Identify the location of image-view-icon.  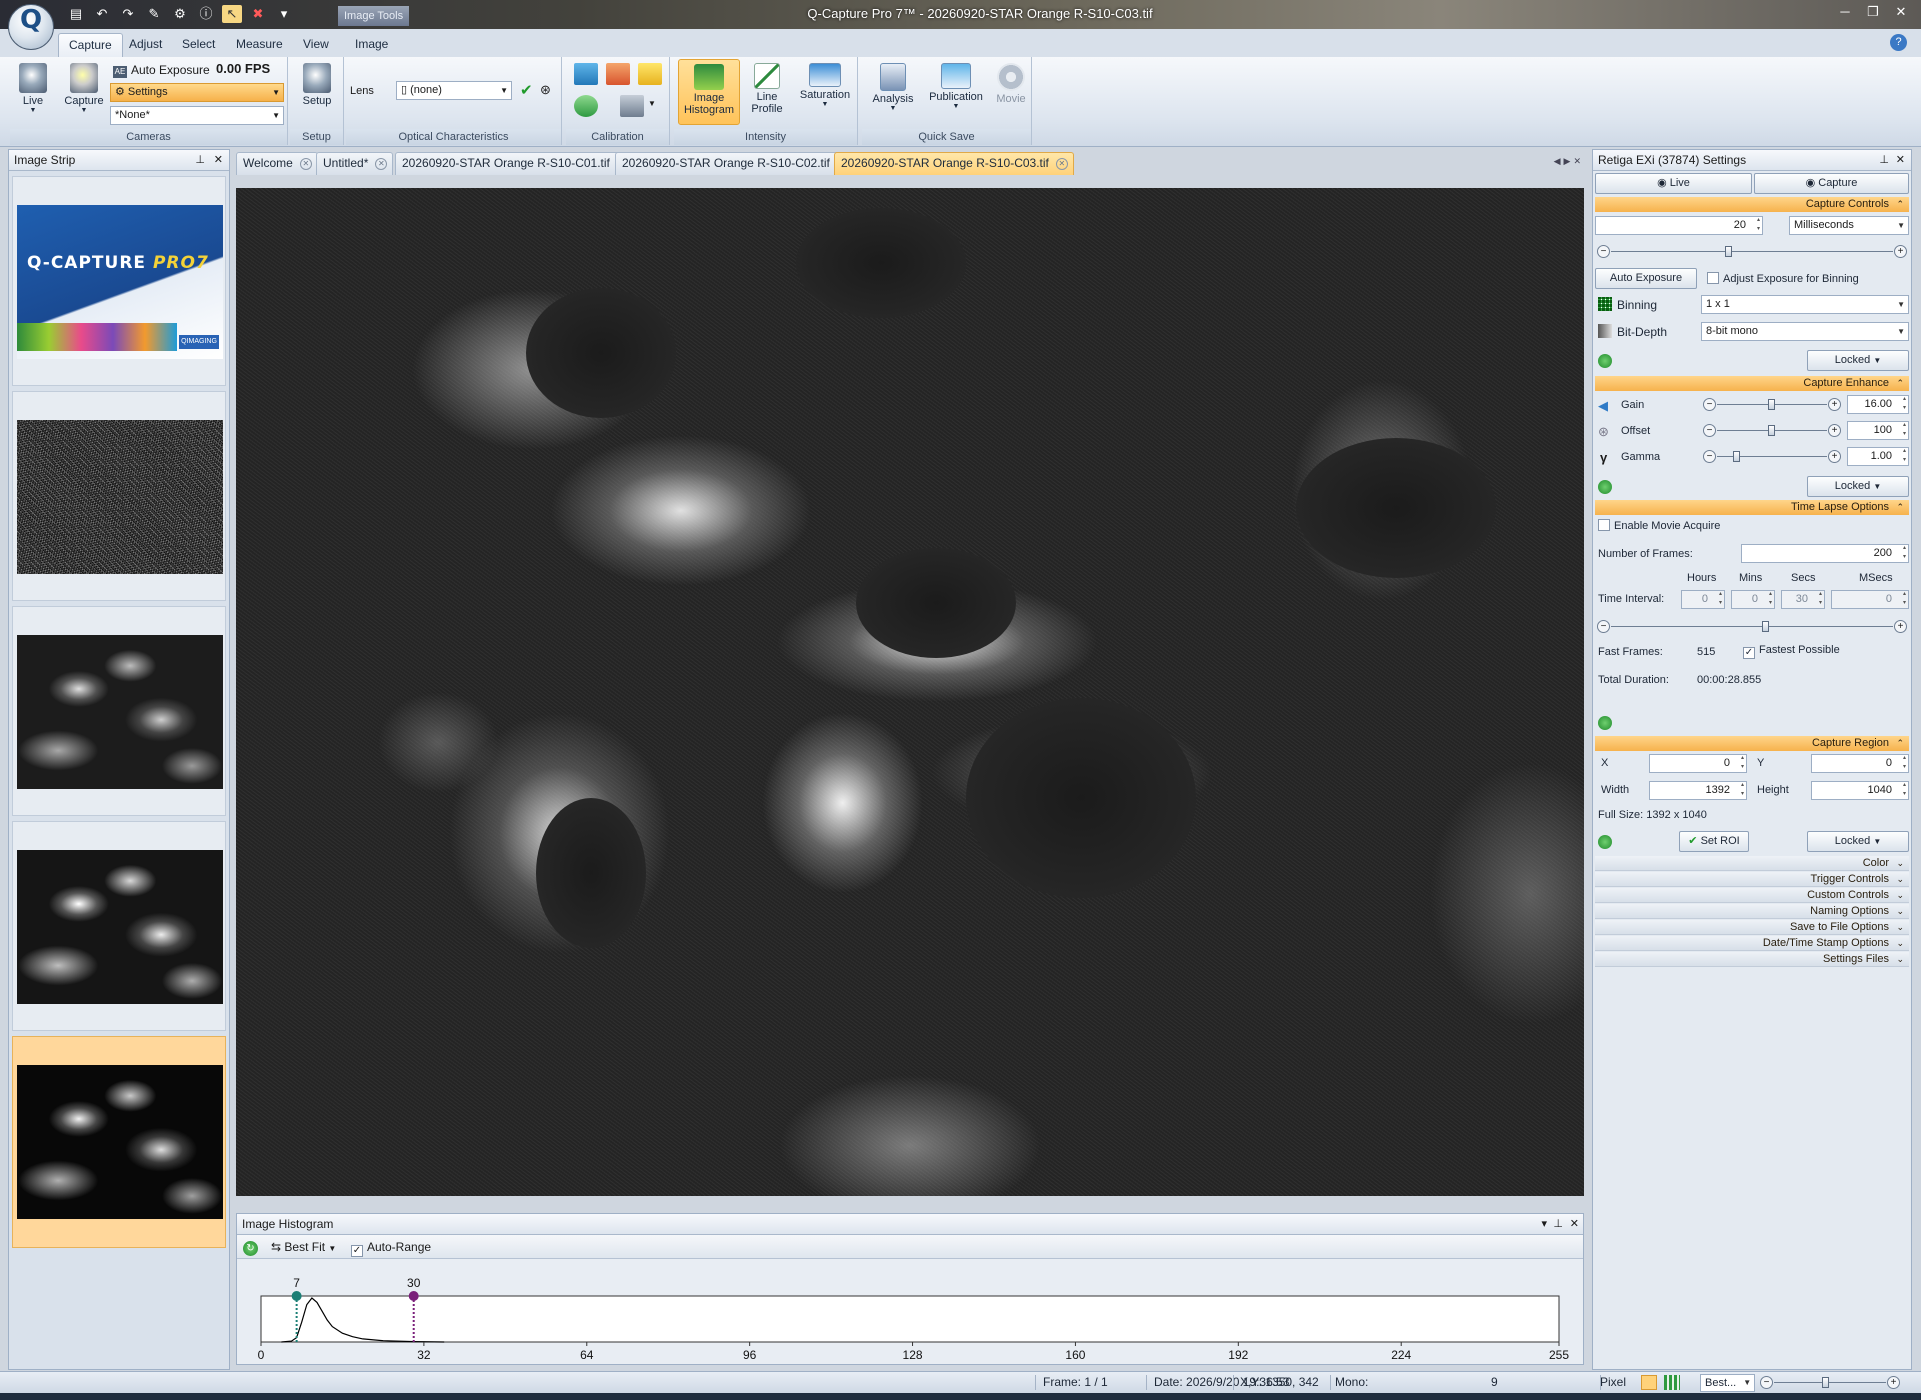
(1649, 1382).